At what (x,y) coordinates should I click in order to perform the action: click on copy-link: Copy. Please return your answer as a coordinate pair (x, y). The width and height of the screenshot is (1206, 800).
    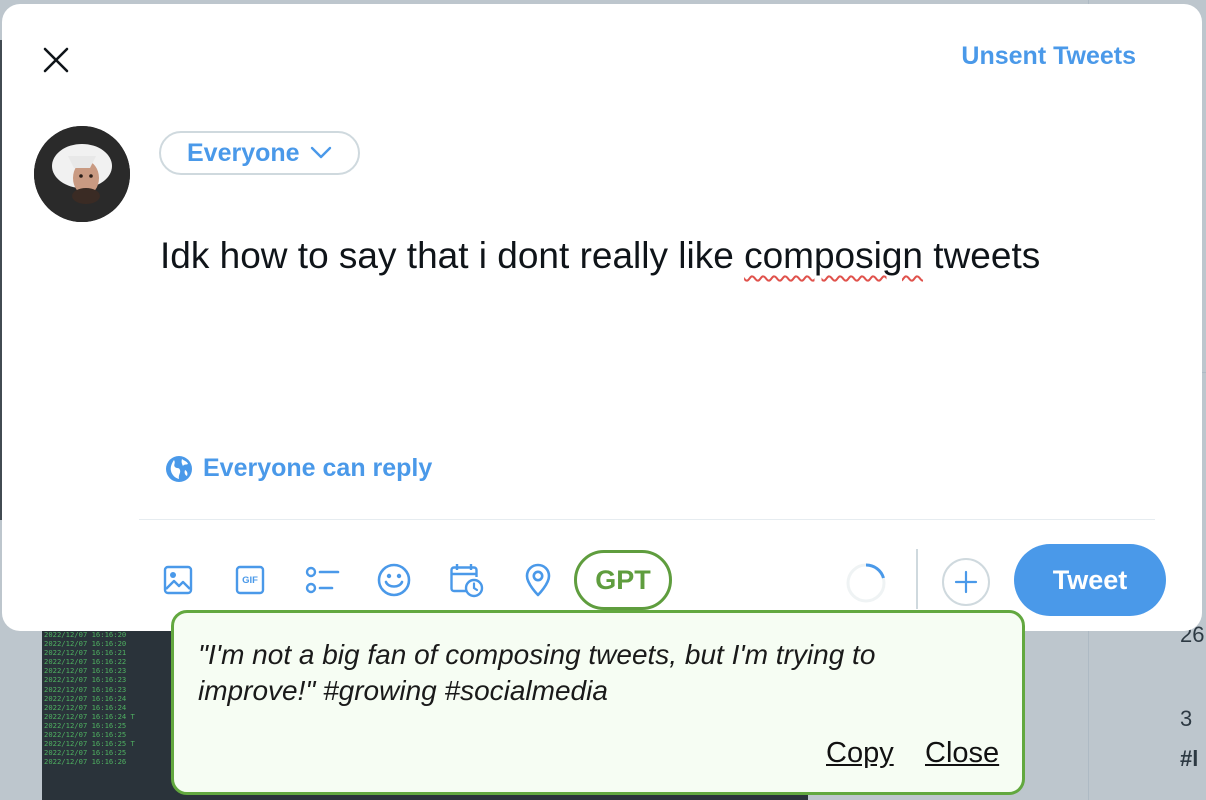
    Looking at the image, I should click on (860, 753).